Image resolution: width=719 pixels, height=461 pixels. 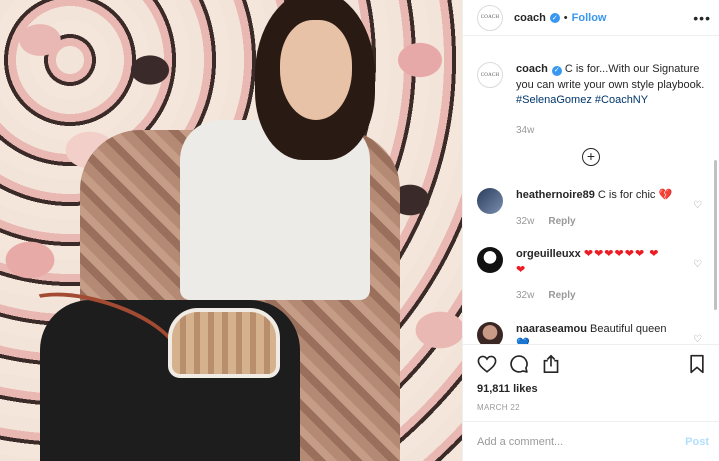 What do you see at coordinates (316, 70) in the screenshot?
I see `photo-face` at bounding box center [316, 70].